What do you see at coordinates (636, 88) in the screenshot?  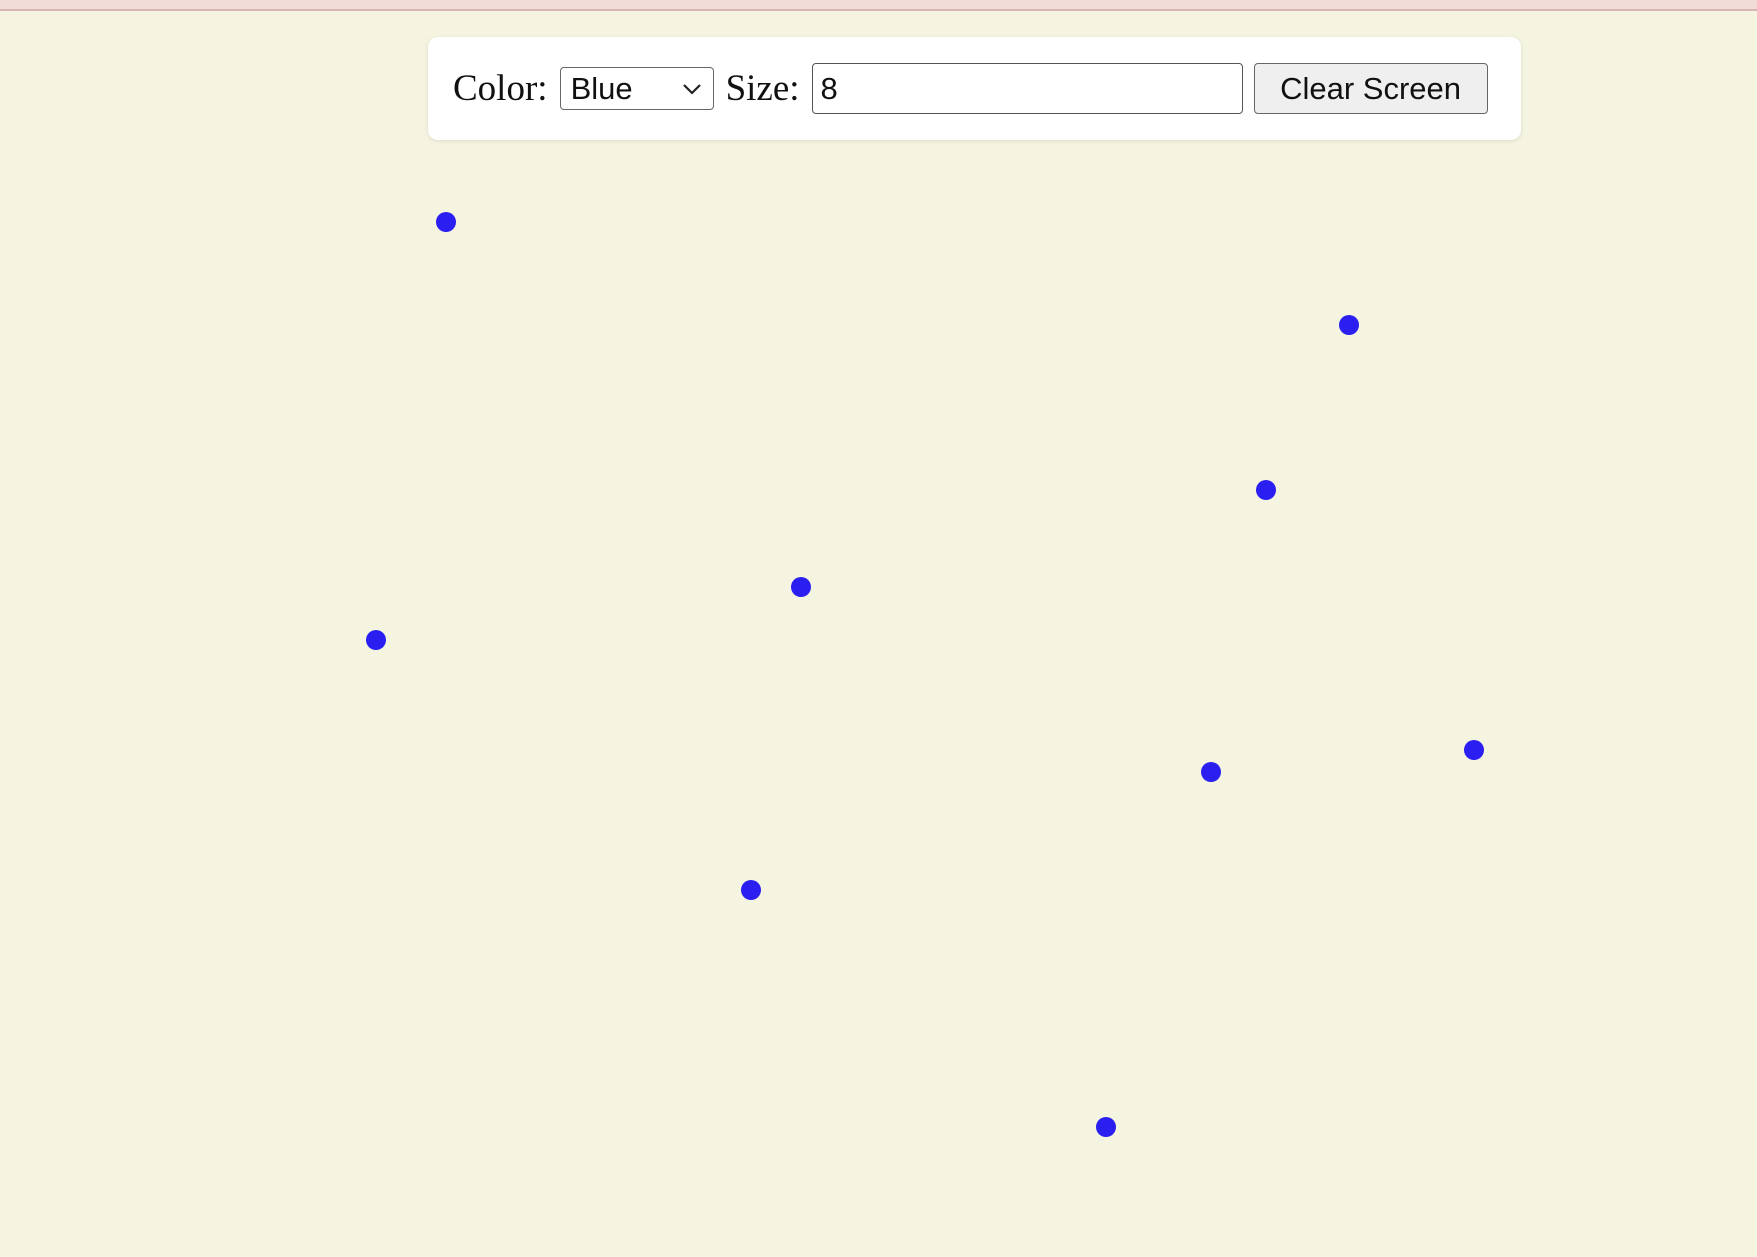 I see `color-select: Blue` at bounding box center [636, 88].